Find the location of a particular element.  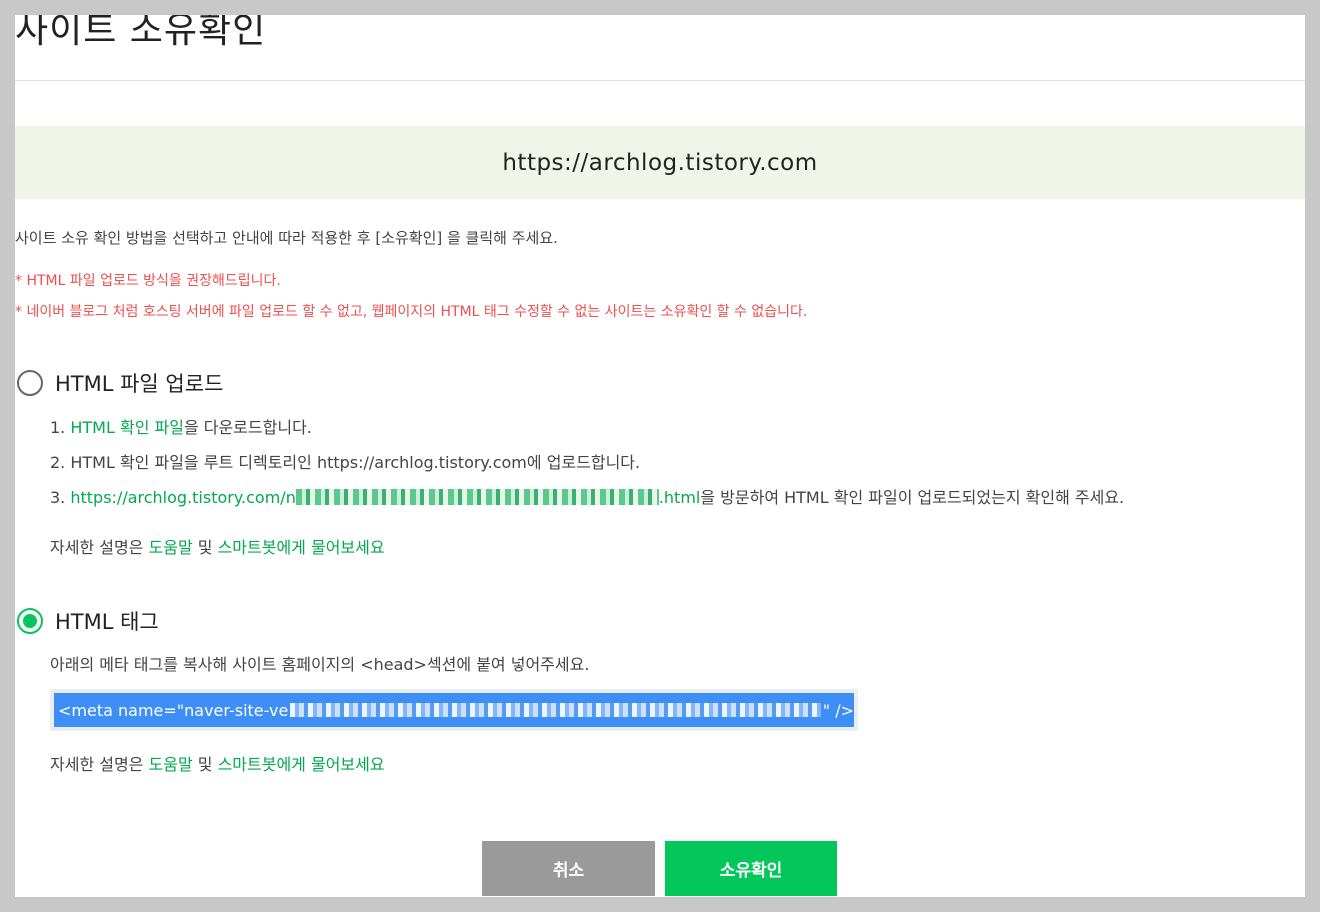

step-1-number: 1. is located at coordinates (60, 427).